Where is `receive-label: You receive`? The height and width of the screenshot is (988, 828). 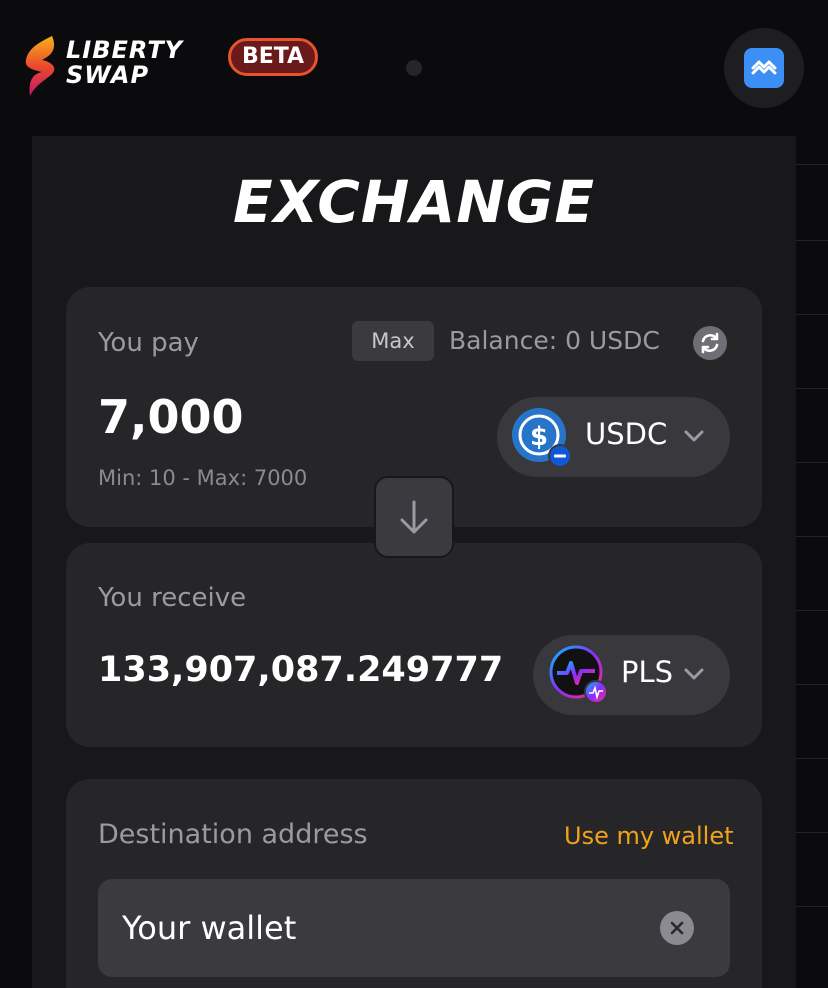
receive-label: You receive is located at coordinates (172, 598).